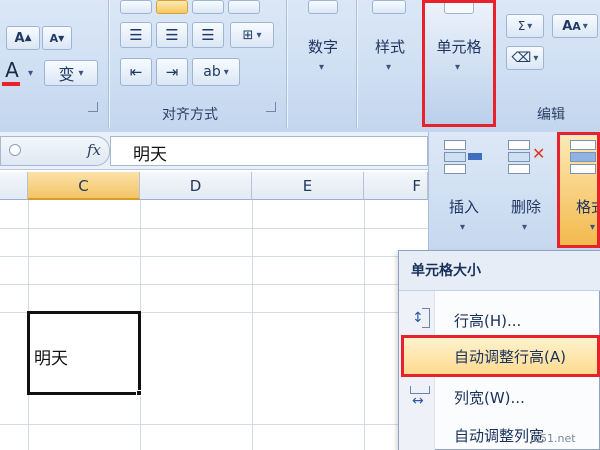 Image resolution: width=600 pixels, height=450 pixels. Describe the element at coordinates (420, 318) in the screenshot. I see `row-height-icon: ↕` at that location.